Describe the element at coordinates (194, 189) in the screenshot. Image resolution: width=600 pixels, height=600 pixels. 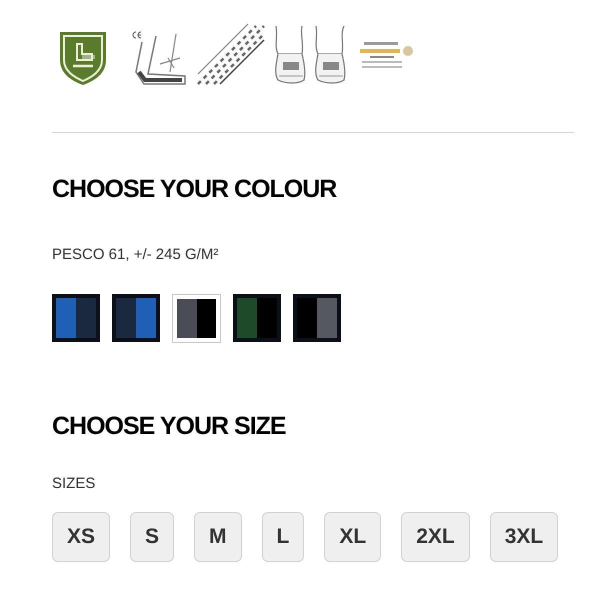
I see `section-heading: CHOOSE YOUR COLOUR` at that location.